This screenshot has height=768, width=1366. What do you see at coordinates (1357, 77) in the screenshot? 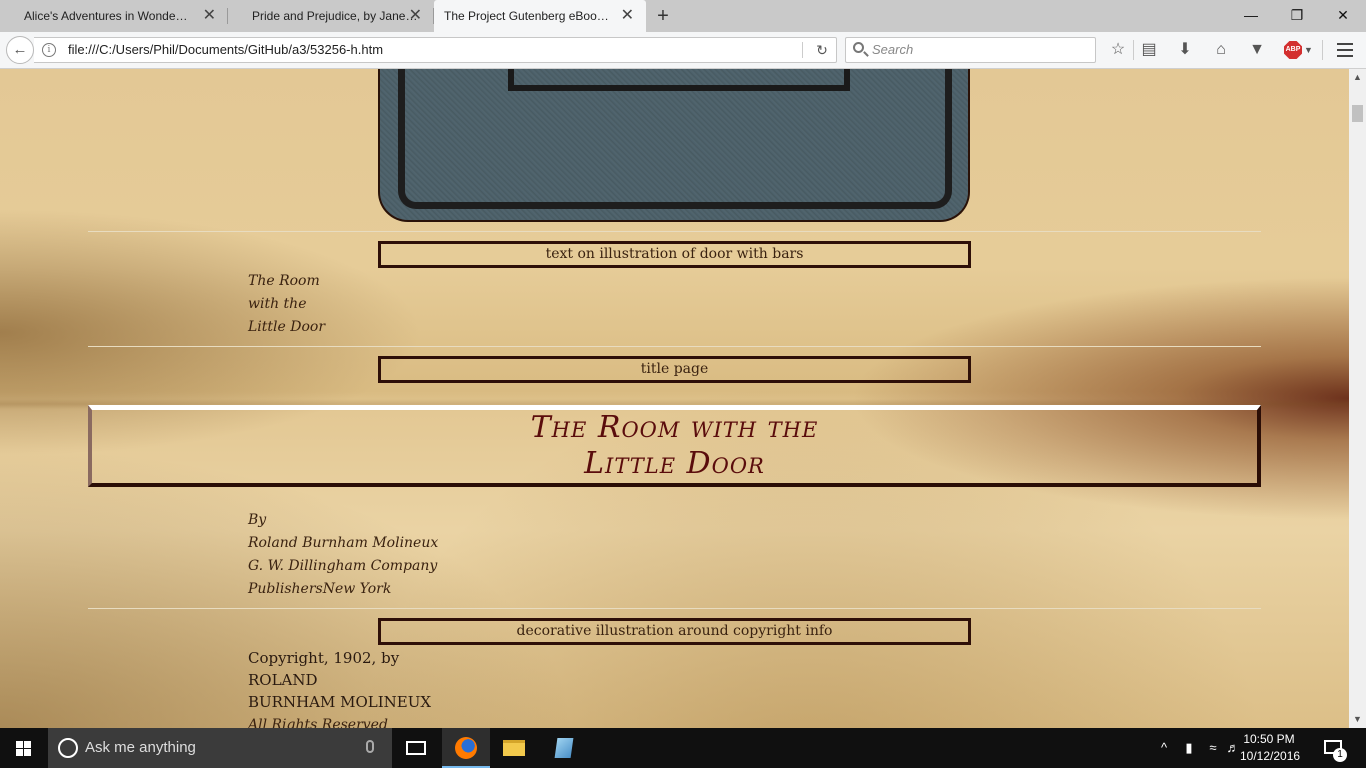
I see `scroll-up-icon: ▲` at bounding box center [1357, 77].